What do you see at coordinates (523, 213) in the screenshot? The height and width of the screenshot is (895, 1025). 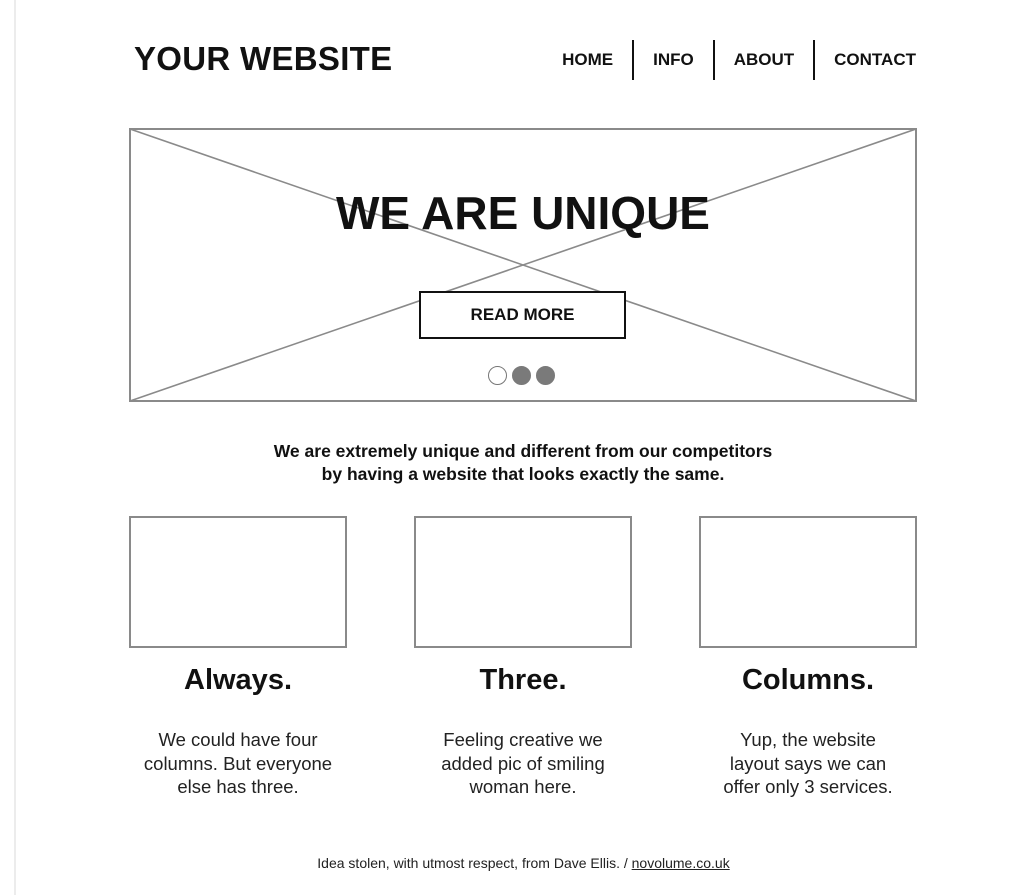 I see `hero-title: WE ARE UNIQUE` at bounding box center [523, 213].